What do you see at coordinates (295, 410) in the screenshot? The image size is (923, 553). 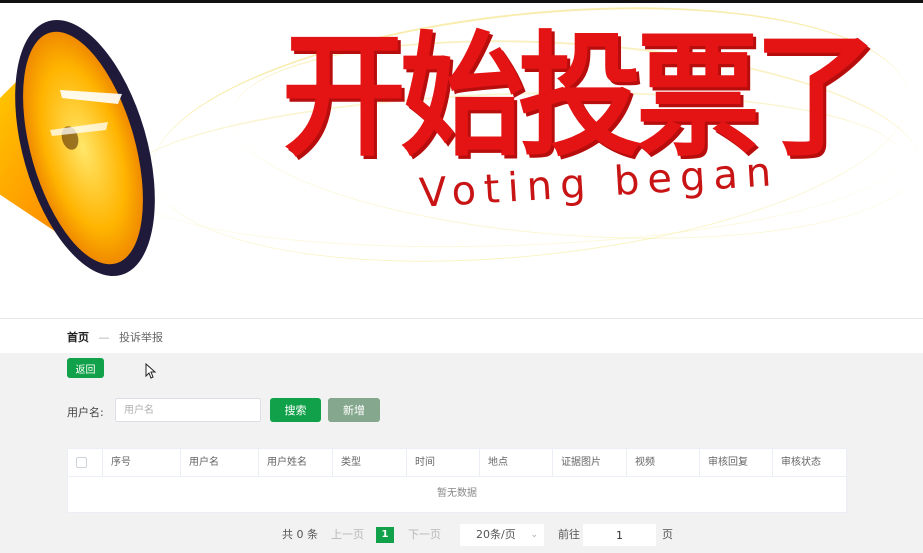 I see `search-button: 搜索` at bounding box center [295, 410].